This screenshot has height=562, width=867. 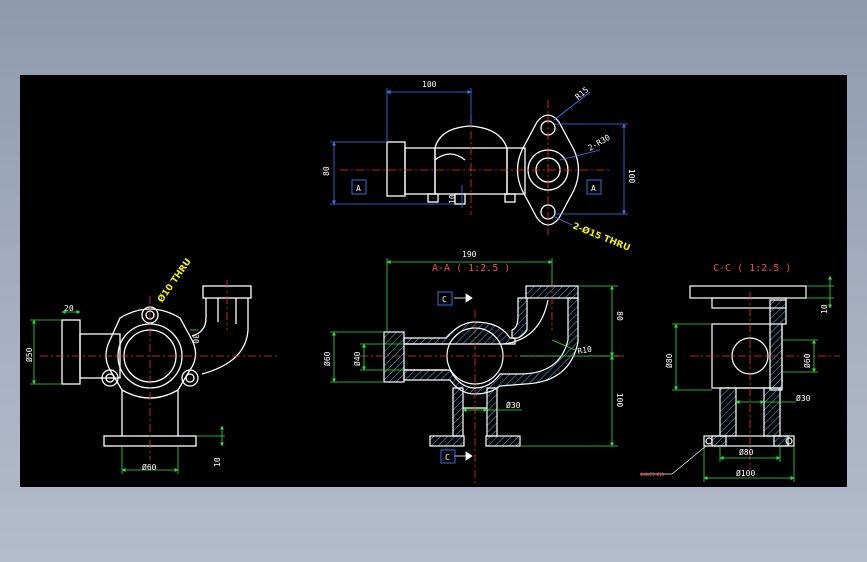 What do you see at coordinates (429, 84) in the screenshot?
I see `top-dim-width: 100` at bounding box center [429, 84].